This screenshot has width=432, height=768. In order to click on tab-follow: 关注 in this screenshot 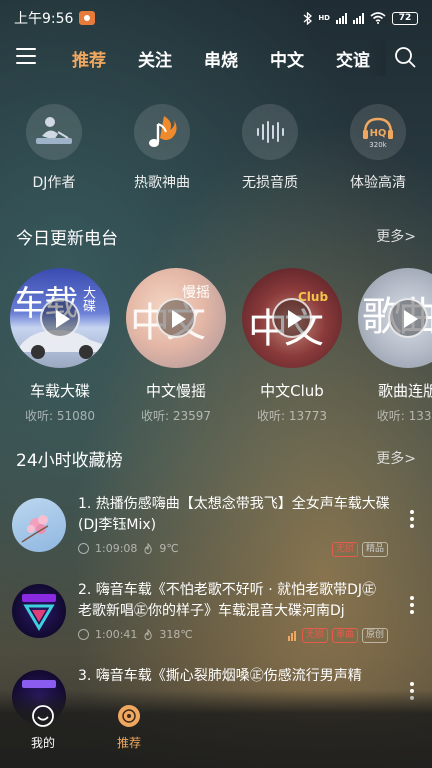, I will do `click(155, 58)`.